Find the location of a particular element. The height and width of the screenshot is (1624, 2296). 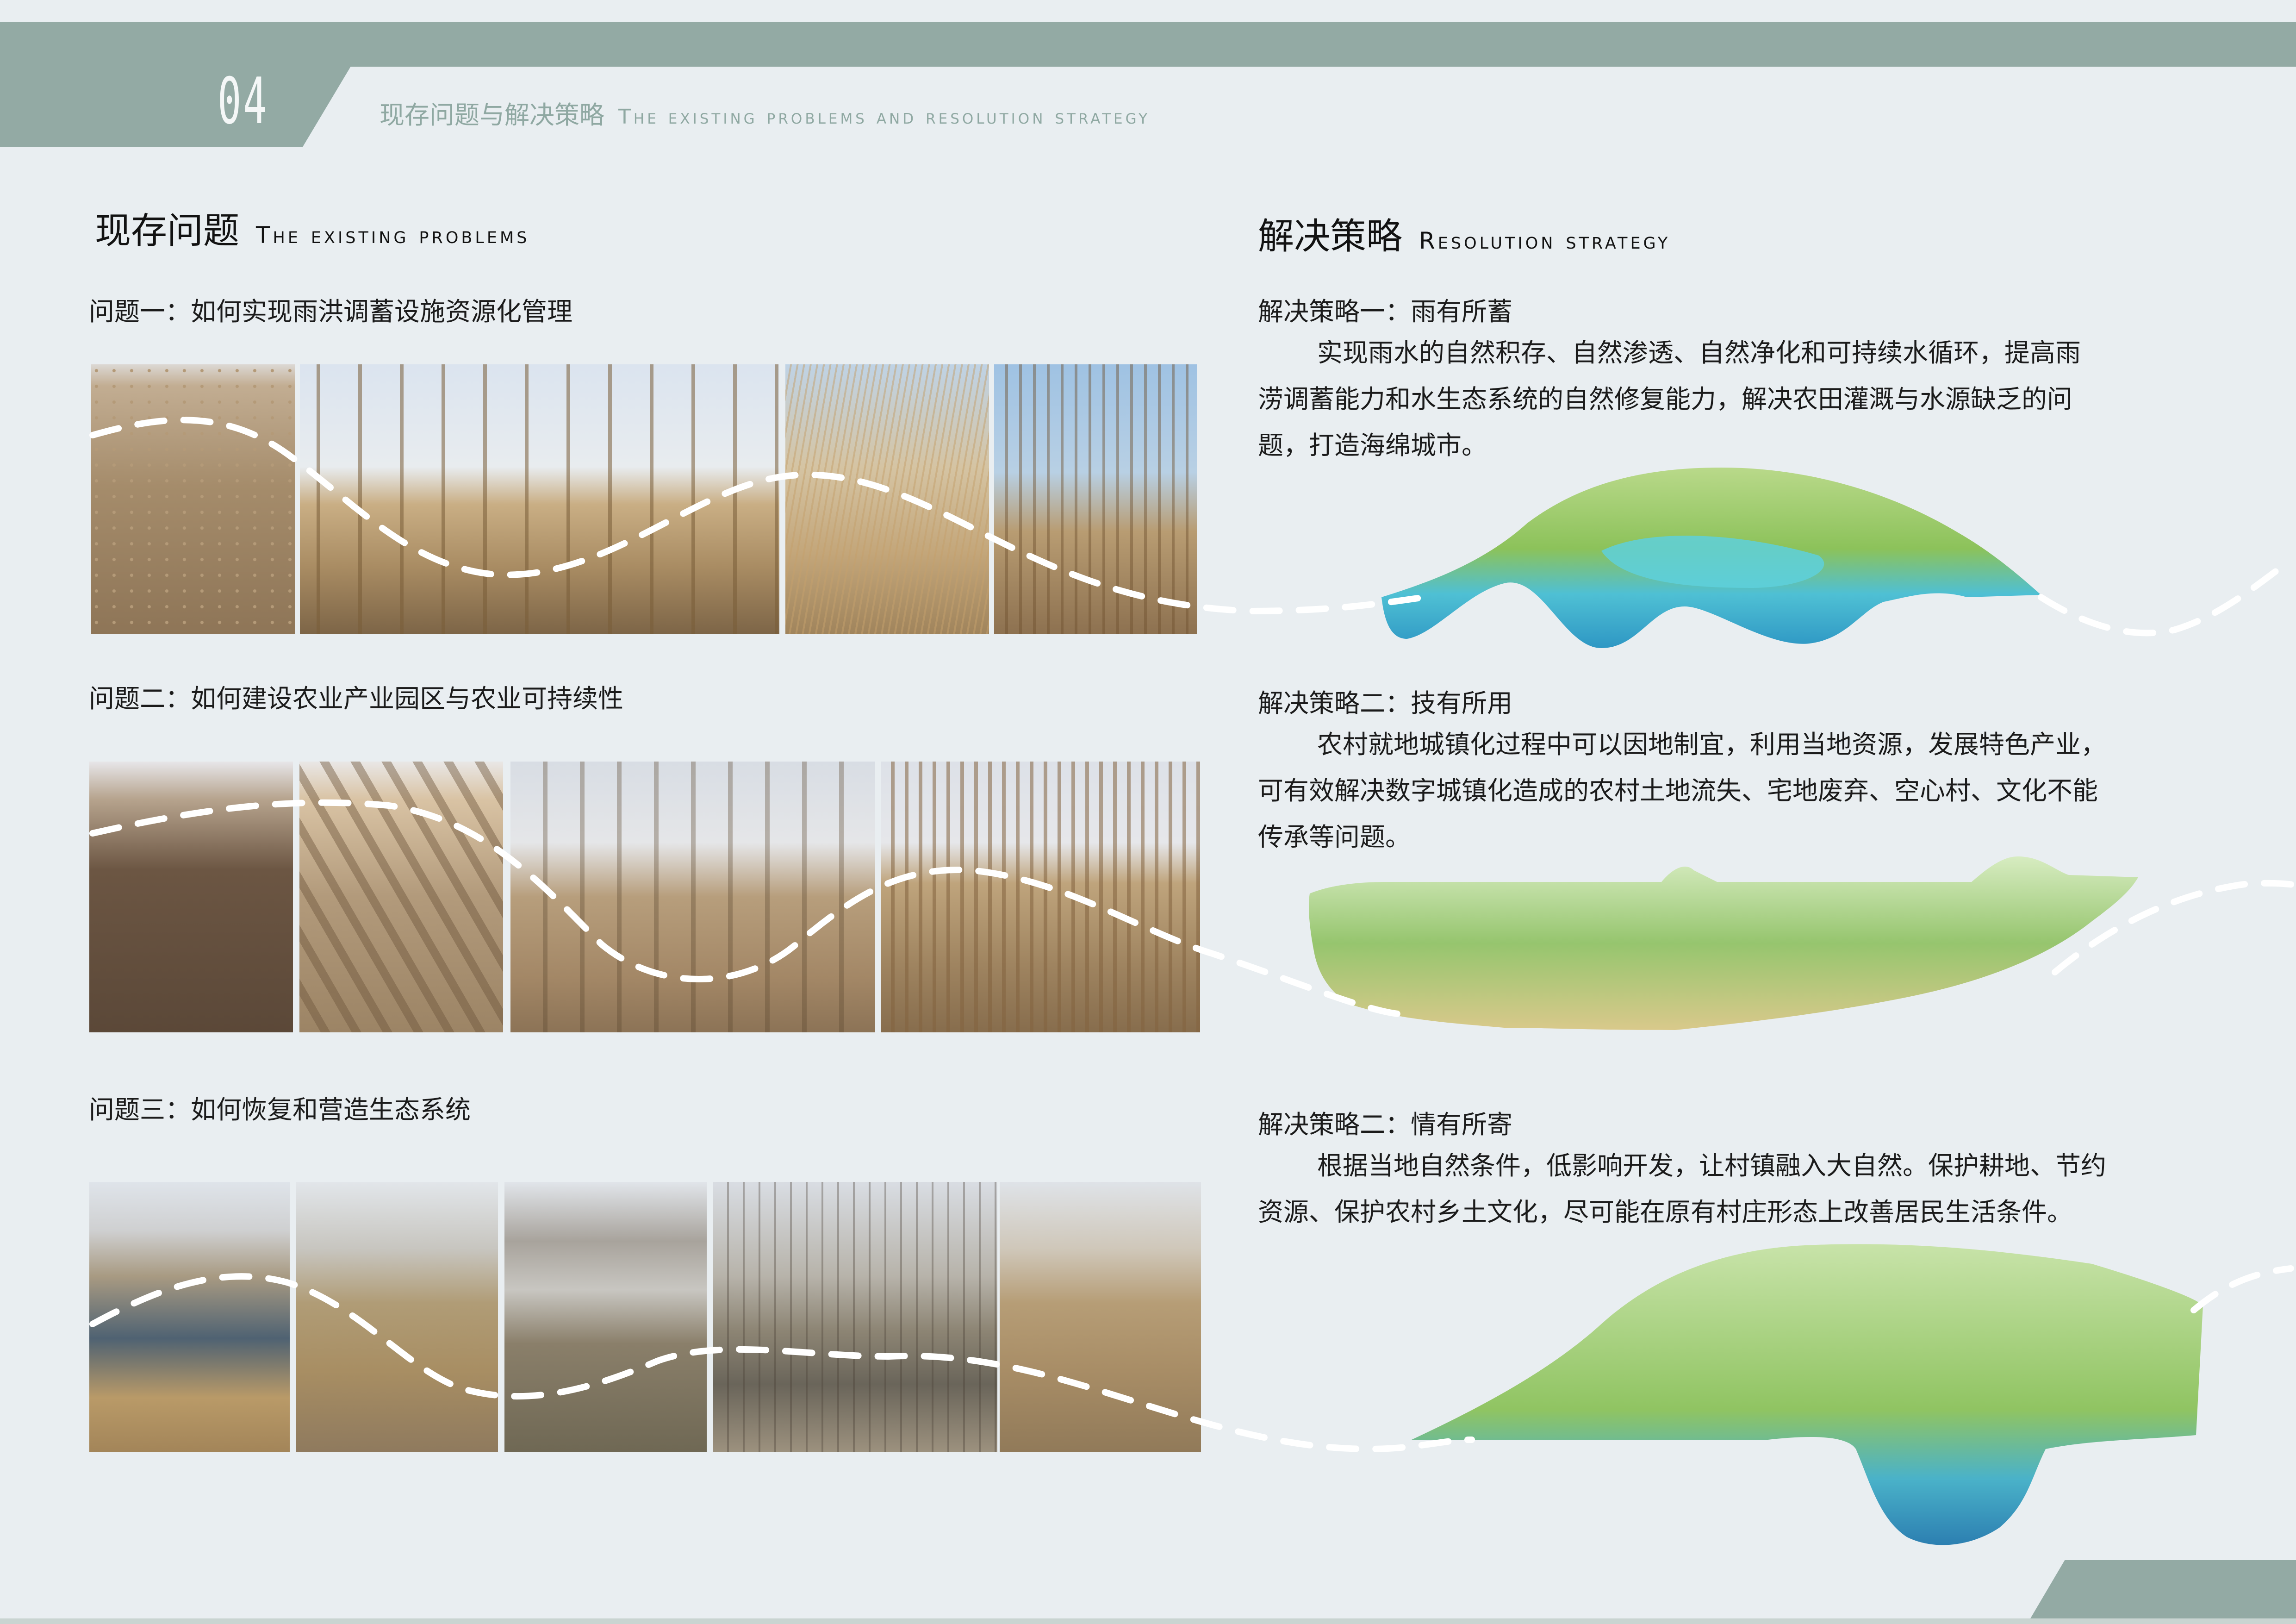

corner-accent is located at coordinates (2161, 1592).